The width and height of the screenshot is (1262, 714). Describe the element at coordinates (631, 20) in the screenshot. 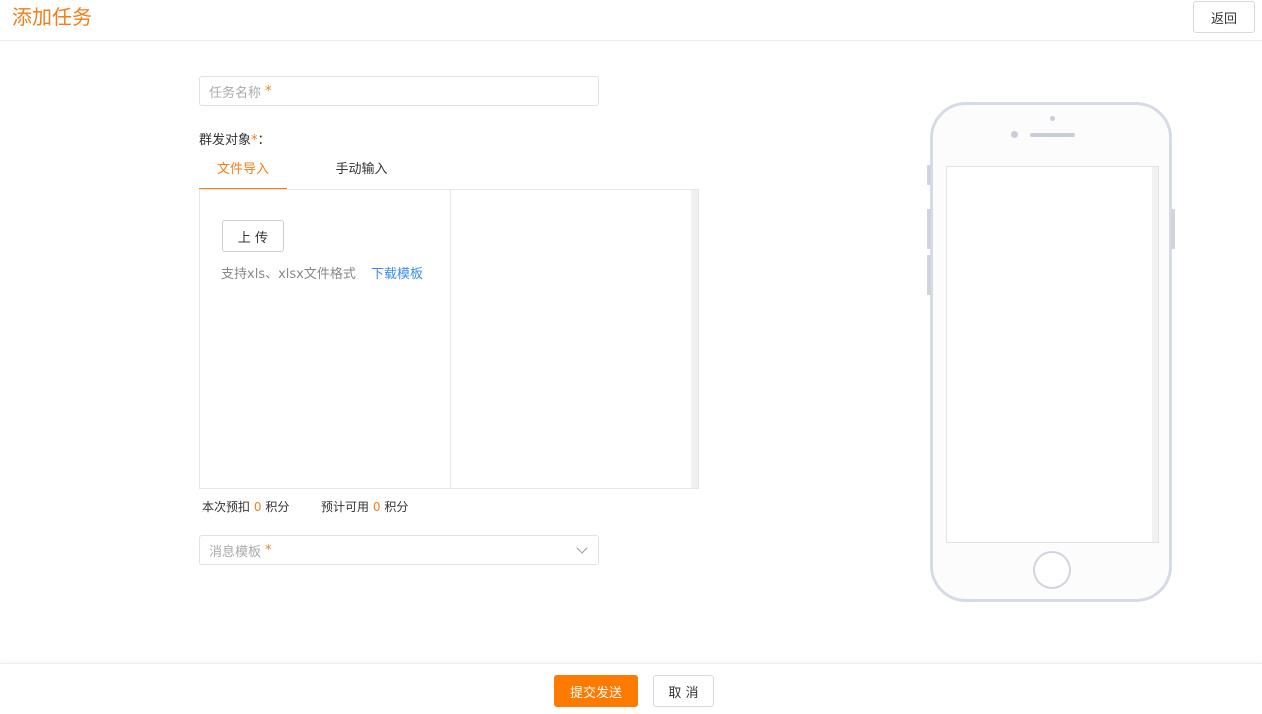

I see `page-header: 添加任务 返回` at that location.